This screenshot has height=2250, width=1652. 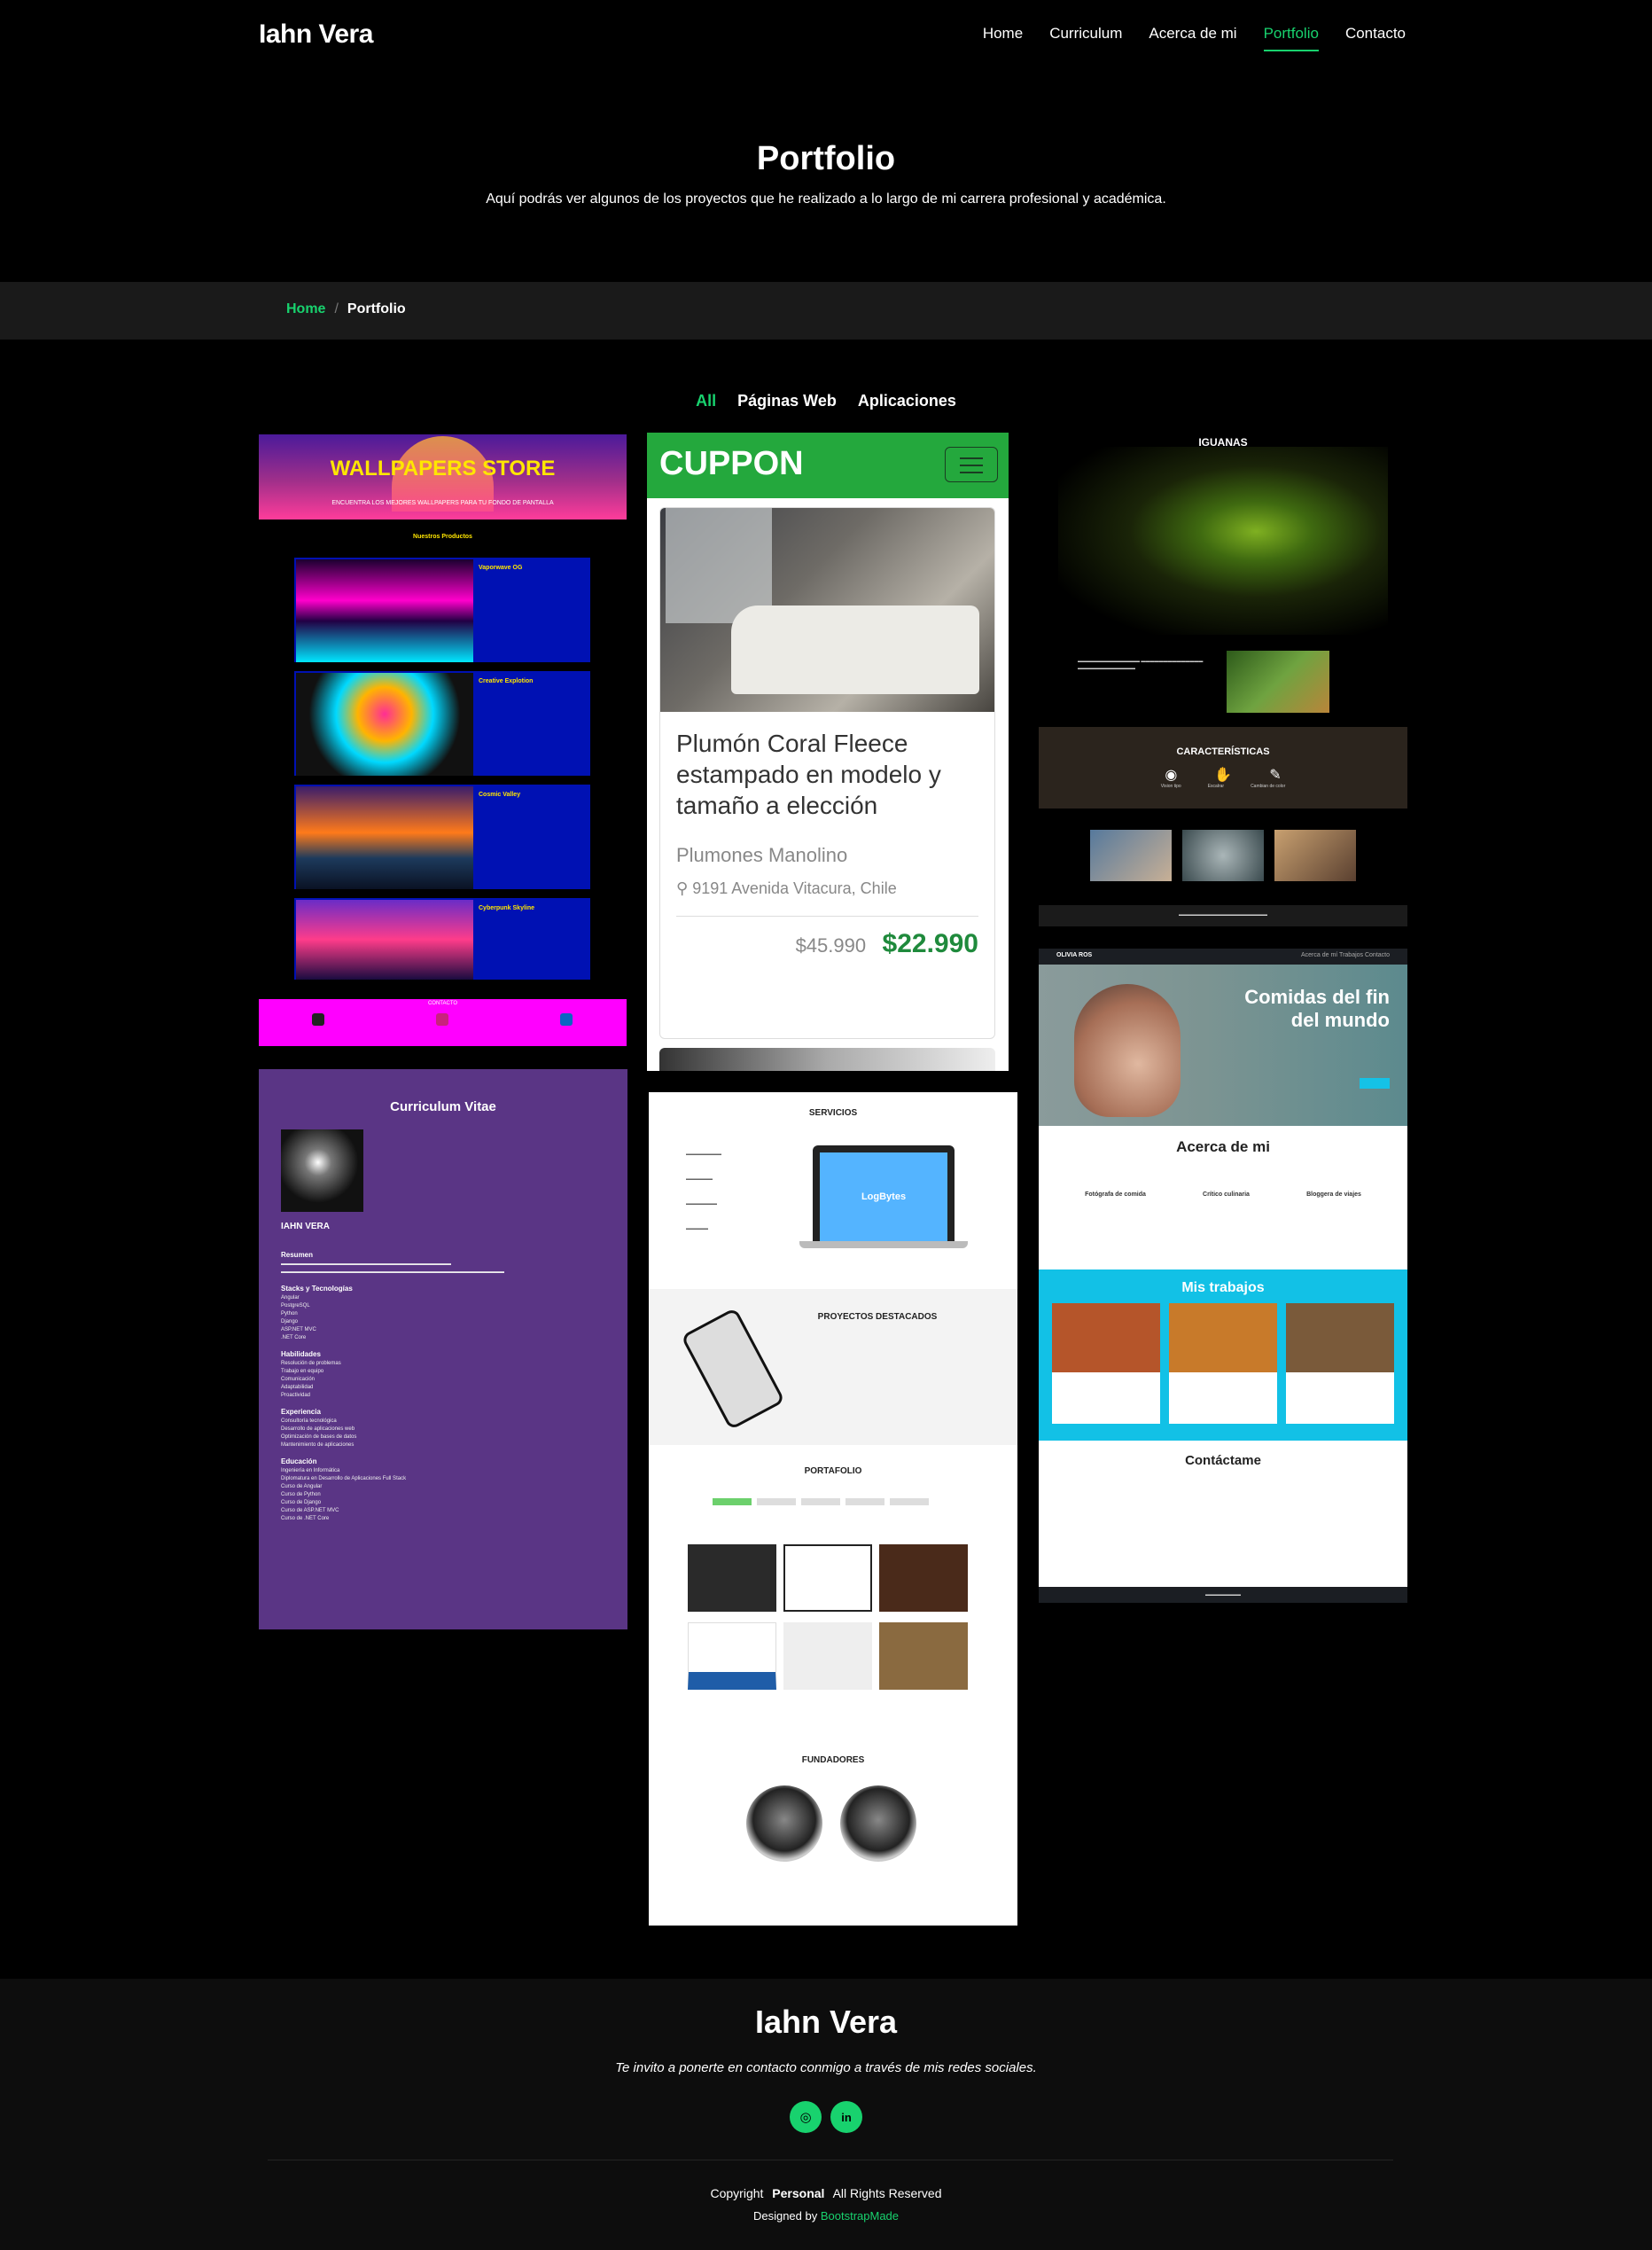 I want to click on copyright: Copyright Personal All Rights Reserved, so click(x=826, y=2193).